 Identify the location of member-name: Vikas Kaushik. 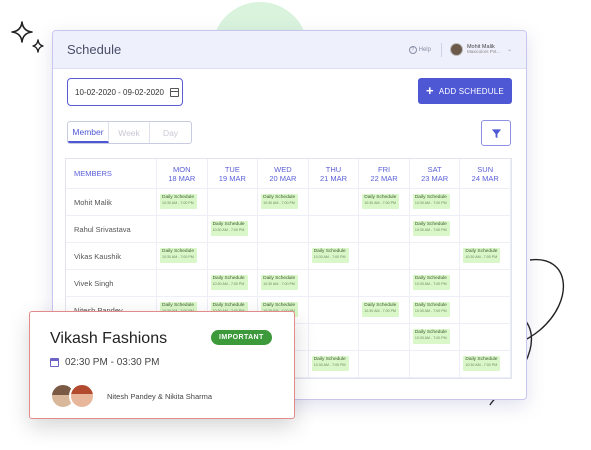
(111, 256).